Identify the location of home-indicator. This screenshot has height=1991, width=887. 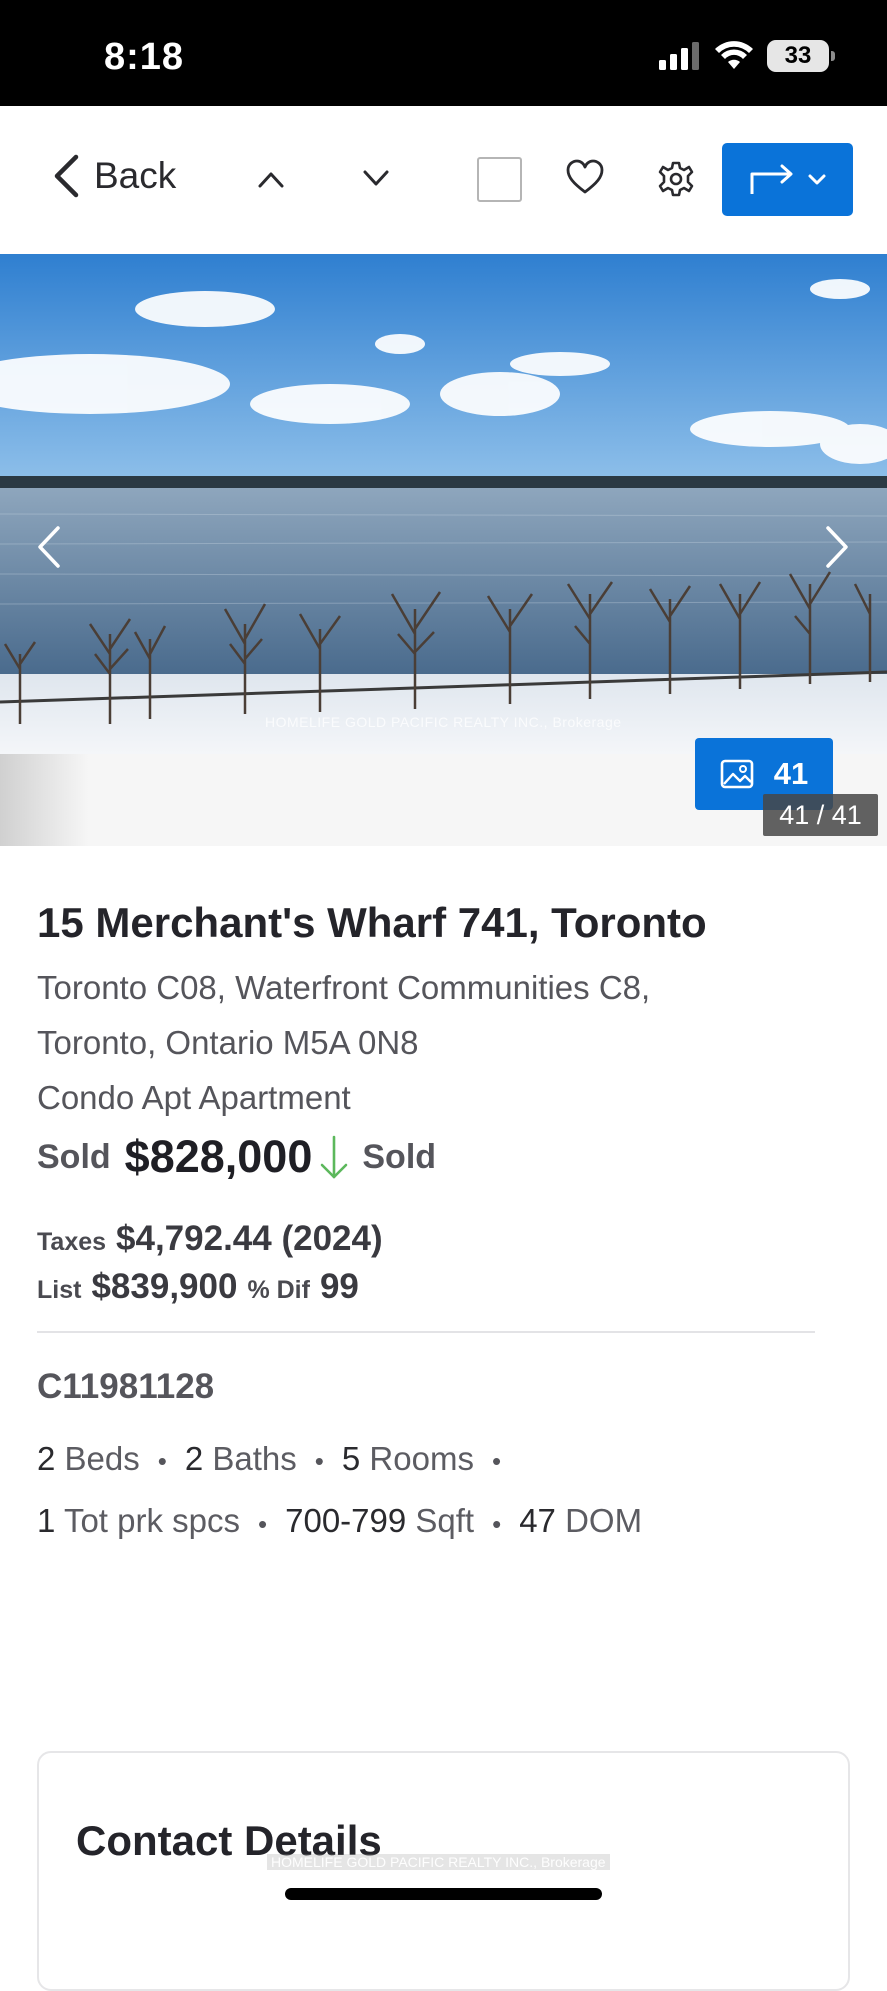
(443, 1894).